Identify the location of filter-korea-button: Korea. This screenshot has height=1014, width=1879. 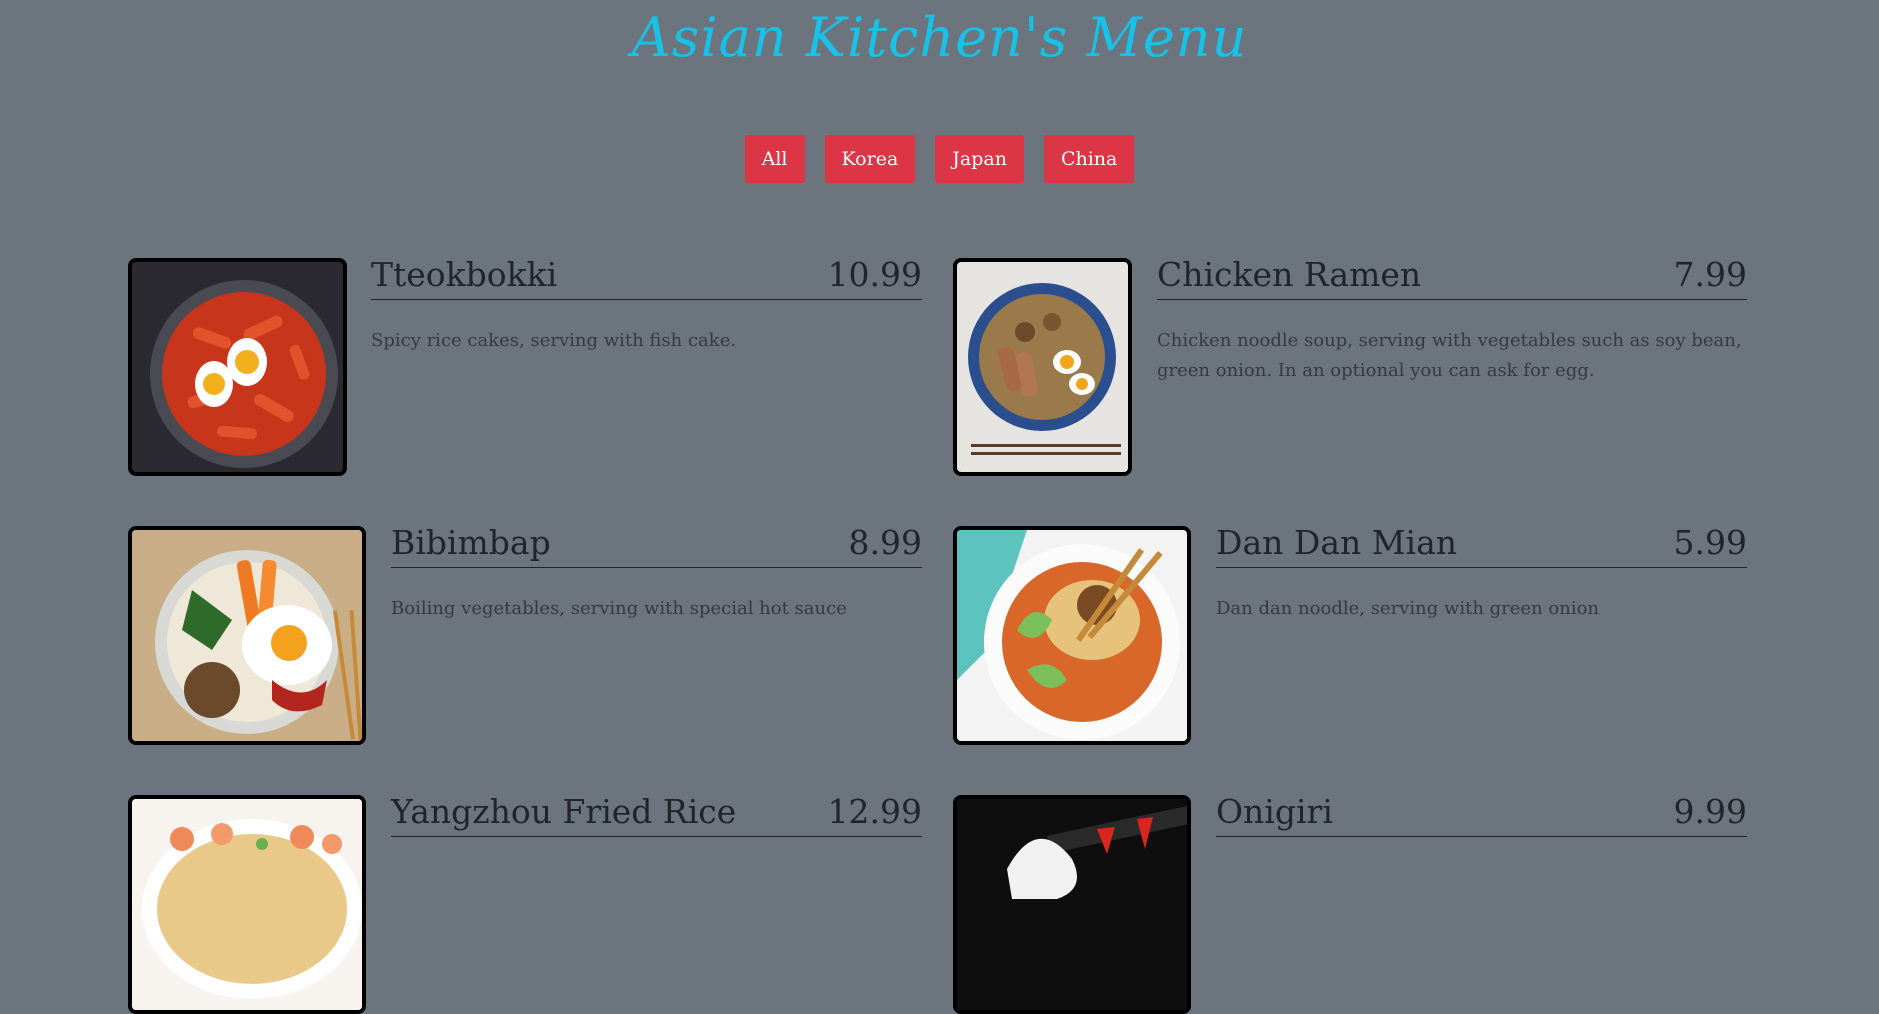
(870, 159).